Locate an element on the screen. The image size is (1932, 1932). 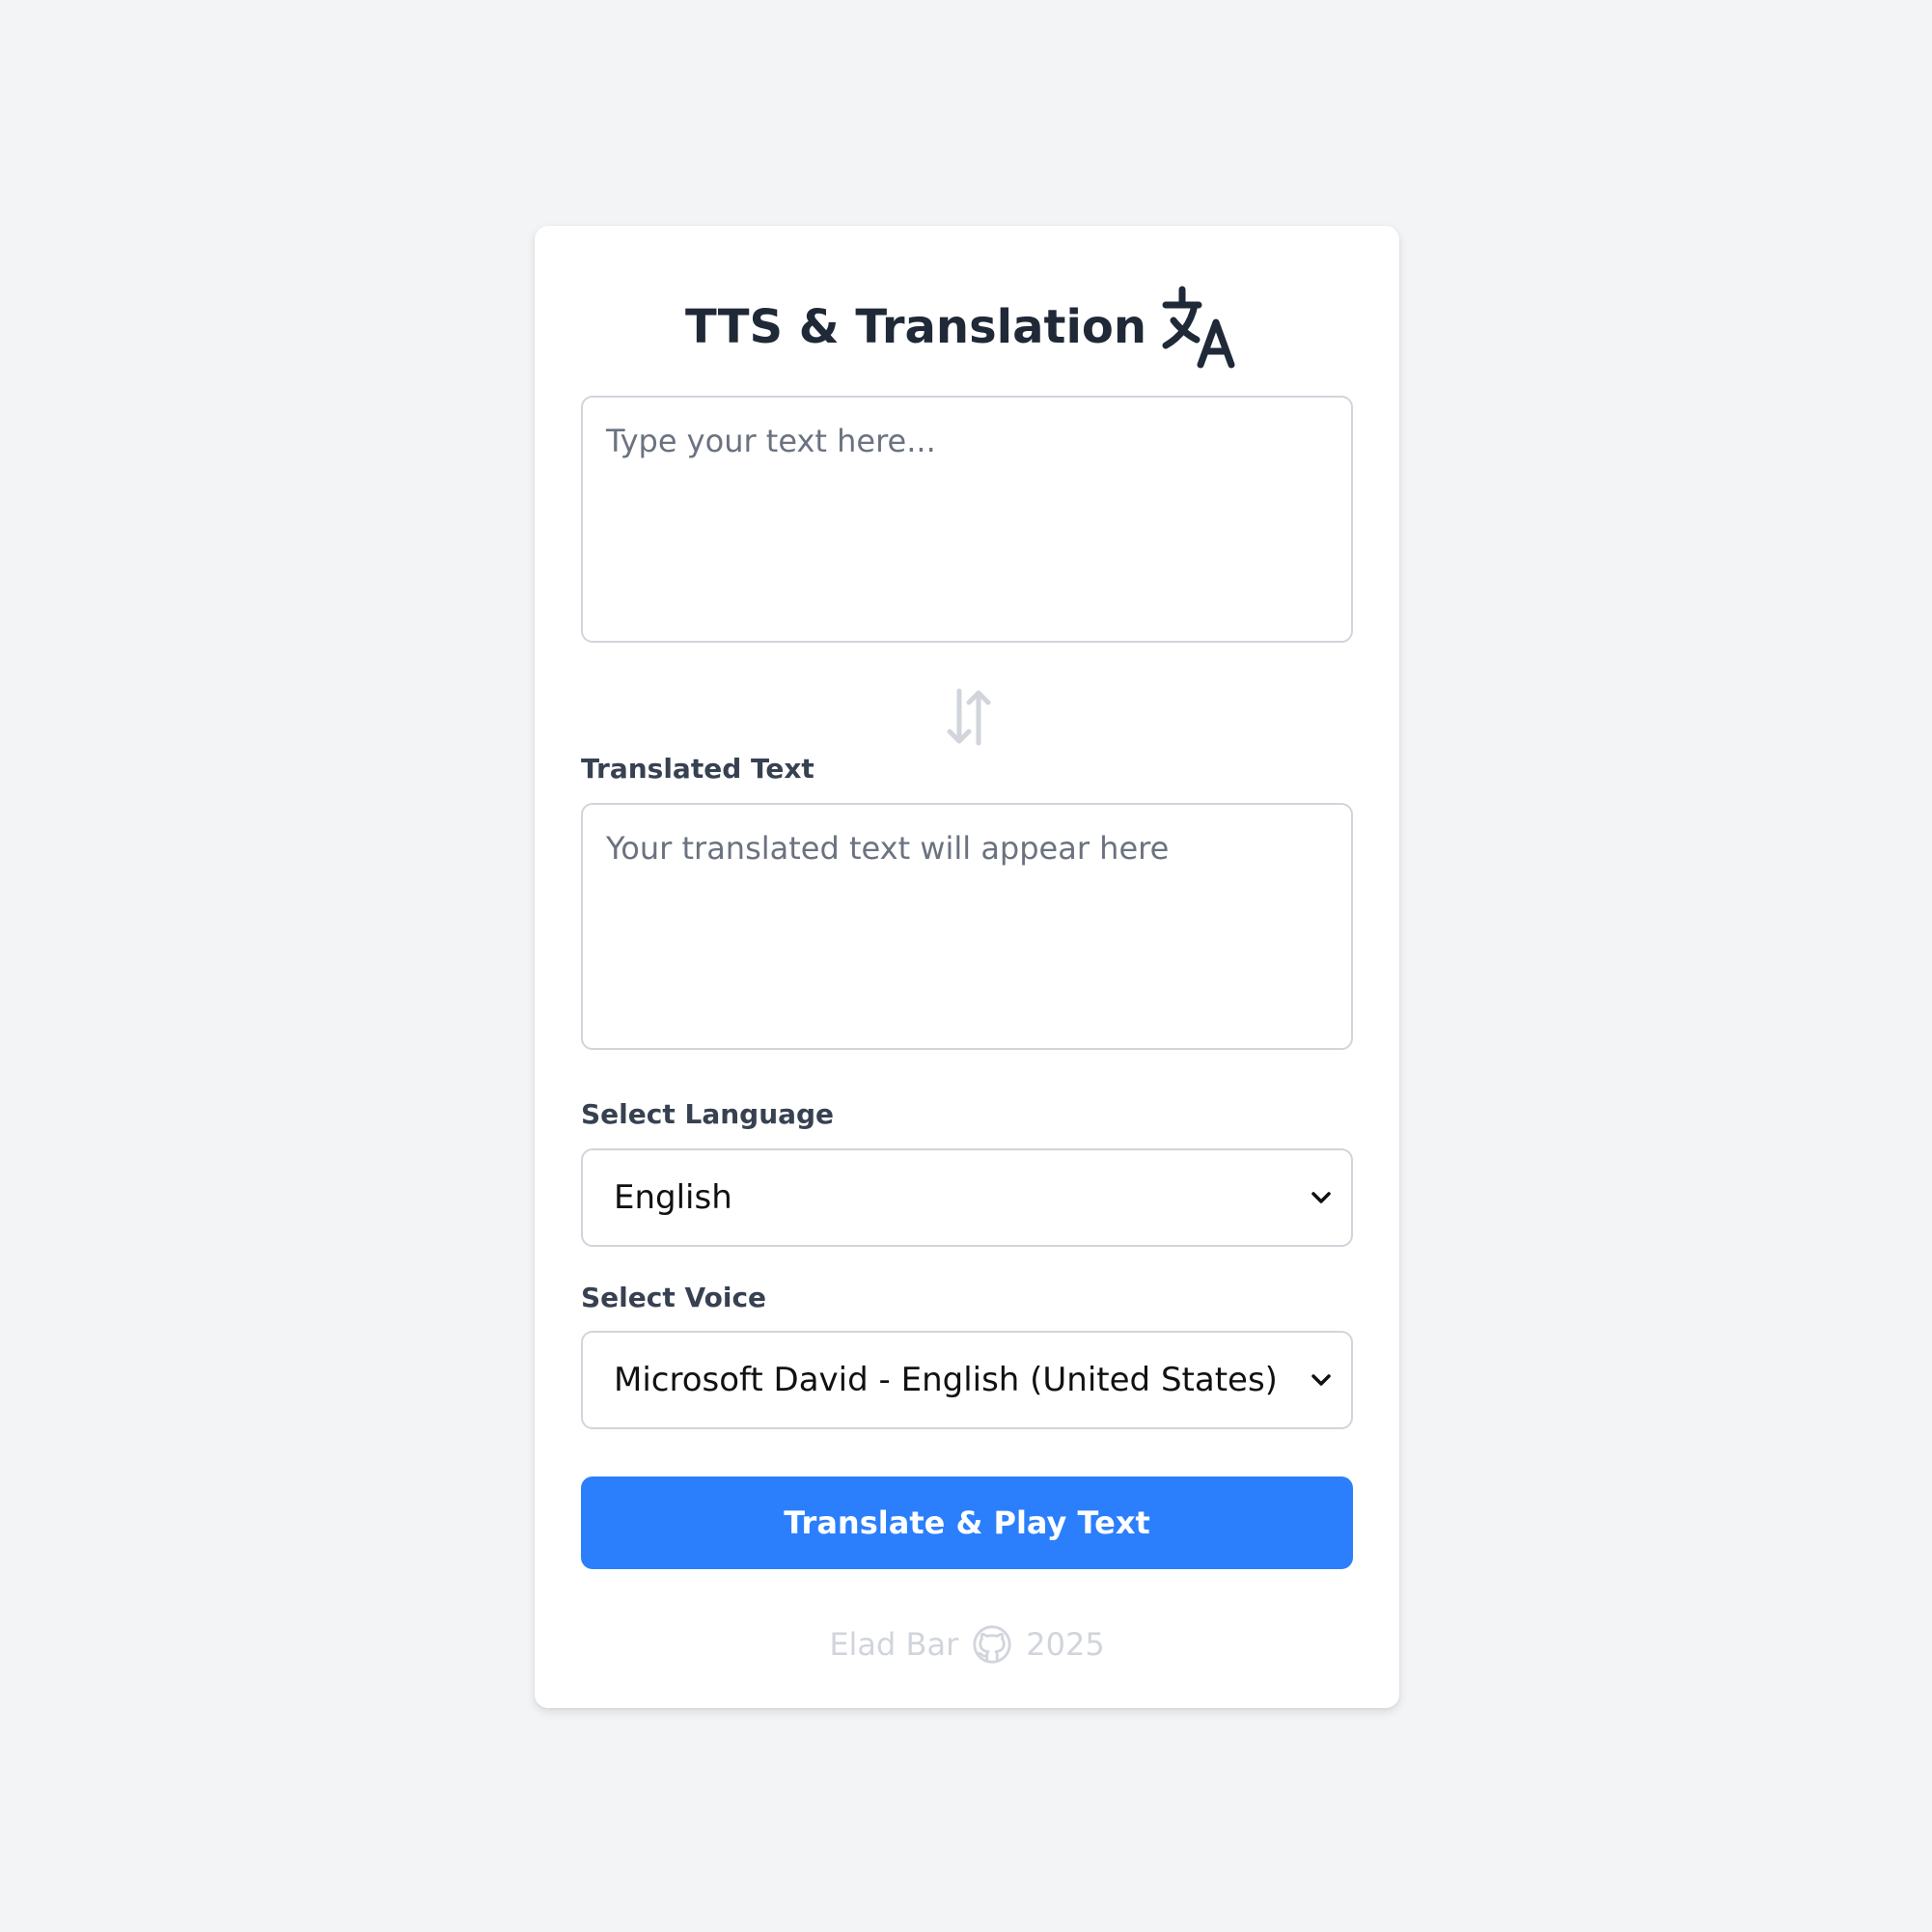
footer-year: 2025 is located at coordinates (1065, 1644).